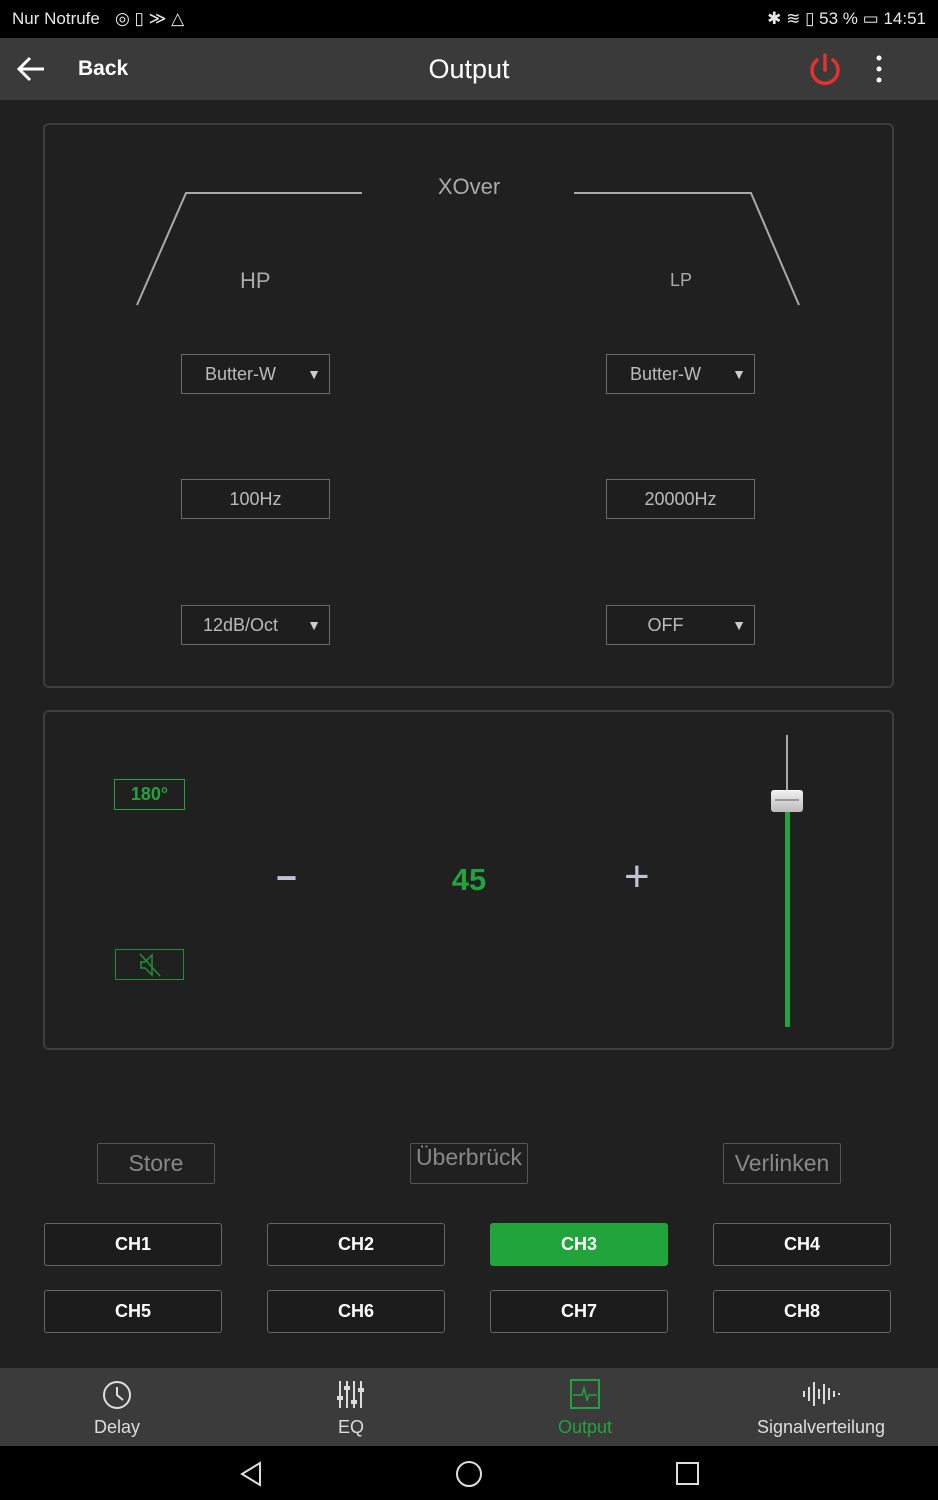  What do you see at coordinates (468, 249) in the screenshot?
I see `xover-curve-graphic` at bounding box center [468, 249].